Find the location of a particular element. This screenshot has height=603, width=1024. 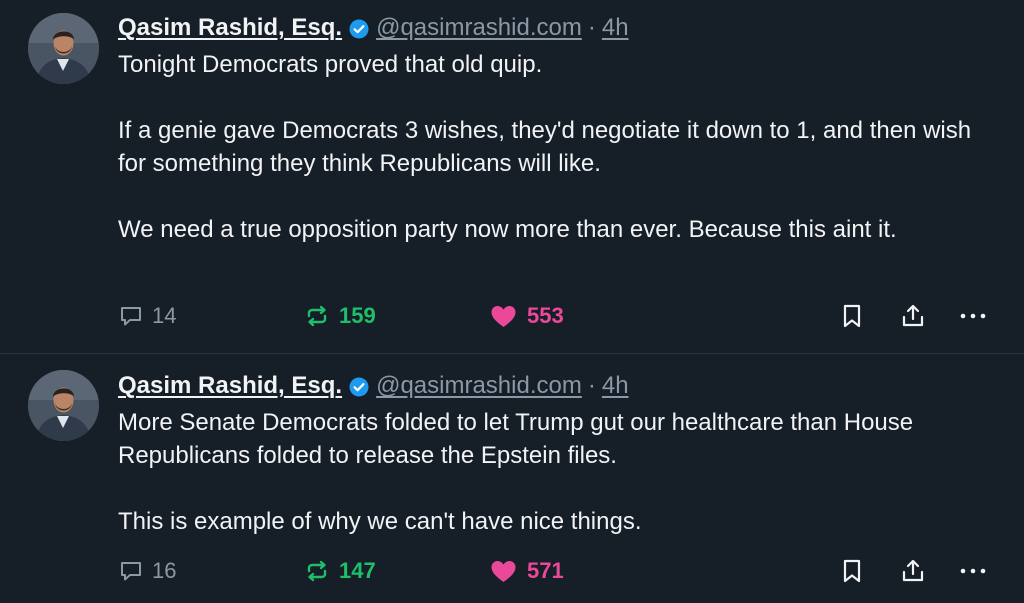

like-count: 553 is located at coordinates (545, 315).